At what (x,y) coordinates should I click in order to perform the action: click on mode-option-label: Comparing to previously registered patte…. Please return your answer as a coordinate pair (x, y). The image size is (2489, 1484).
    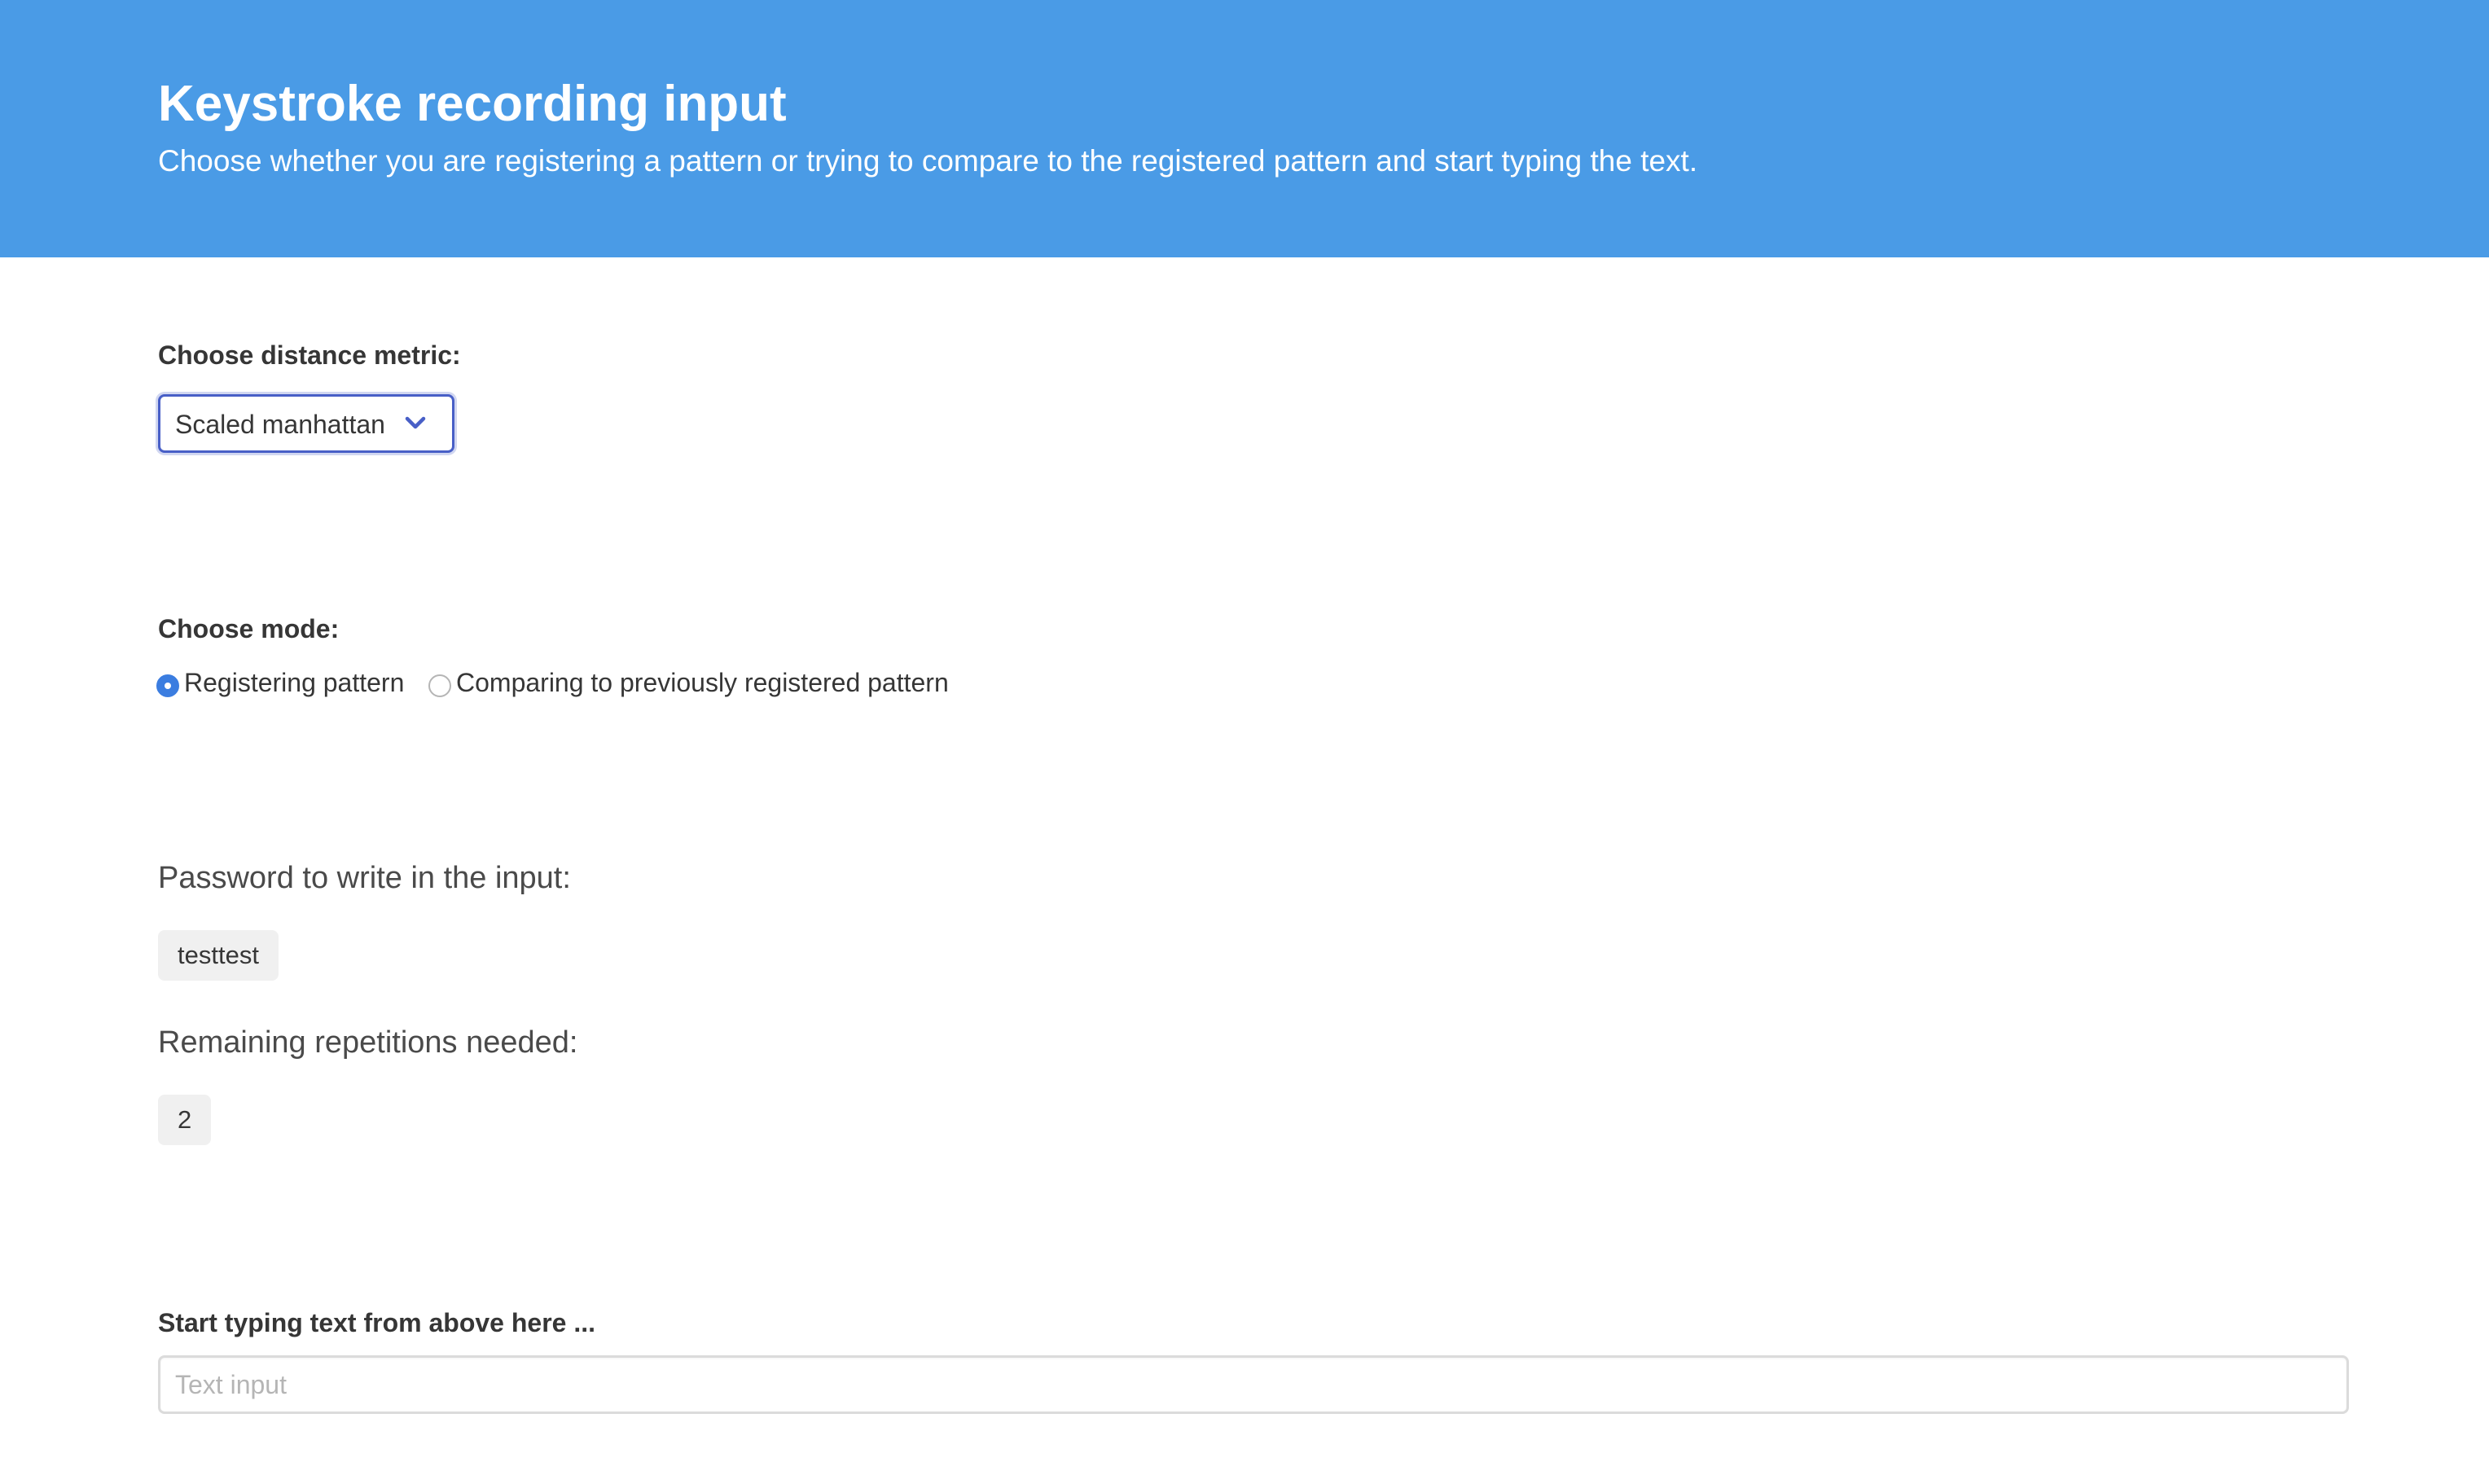
    Looking at the image, I should click on (702, 682).